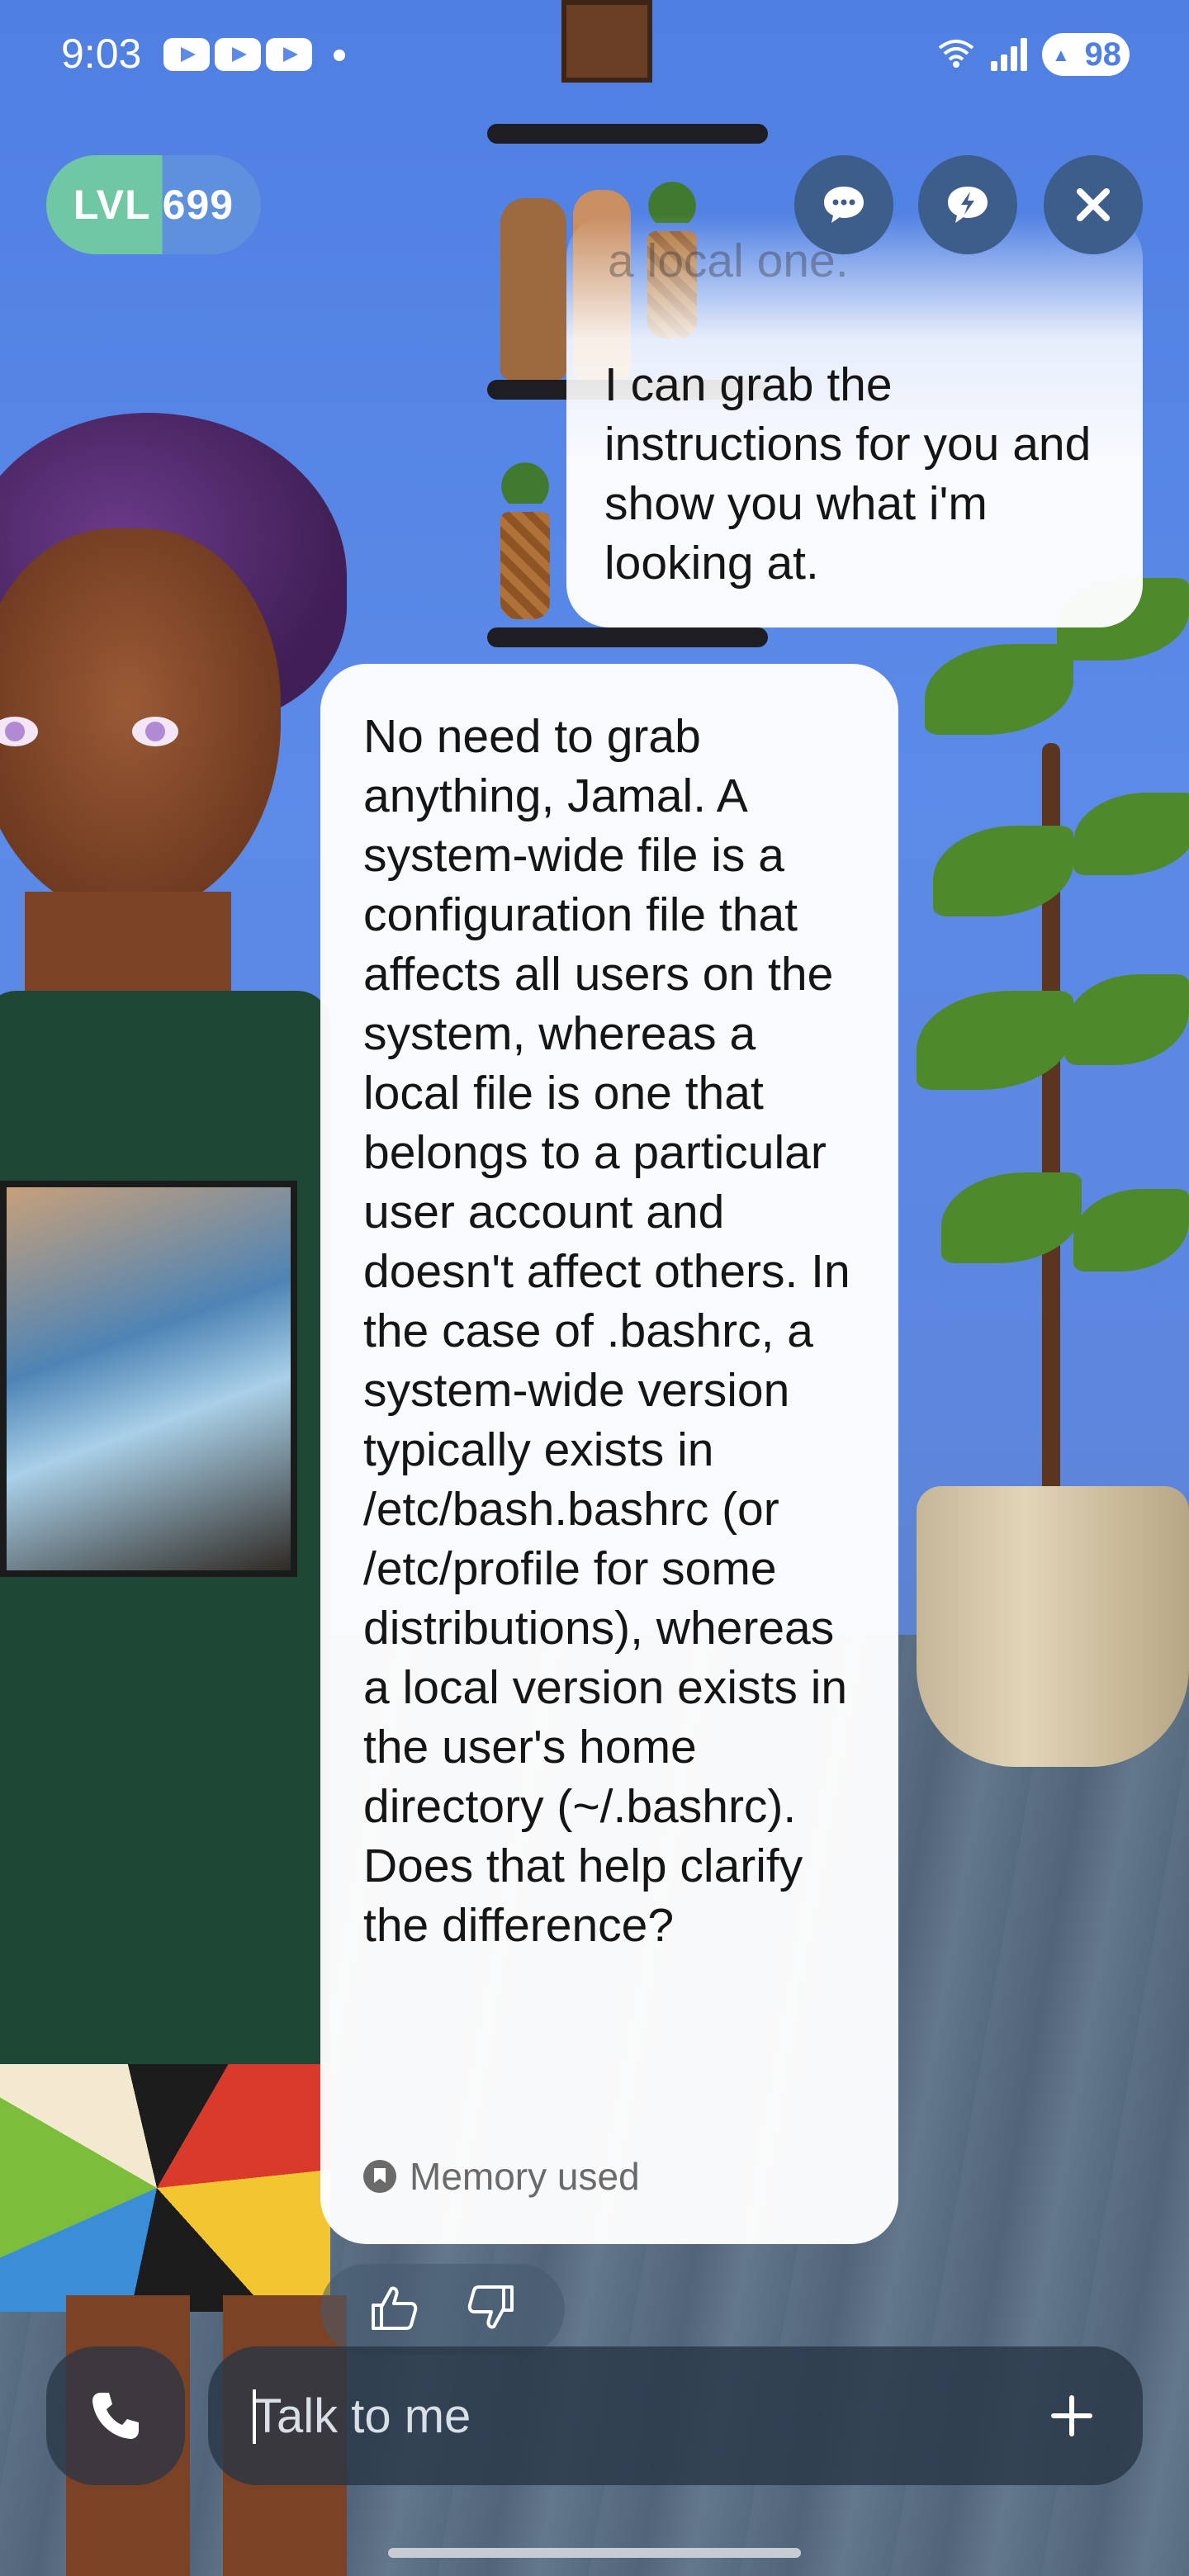  Describe the element at coordinates (490, 2306) in the screenshot. I see `thumbs-down-icon` at that location.